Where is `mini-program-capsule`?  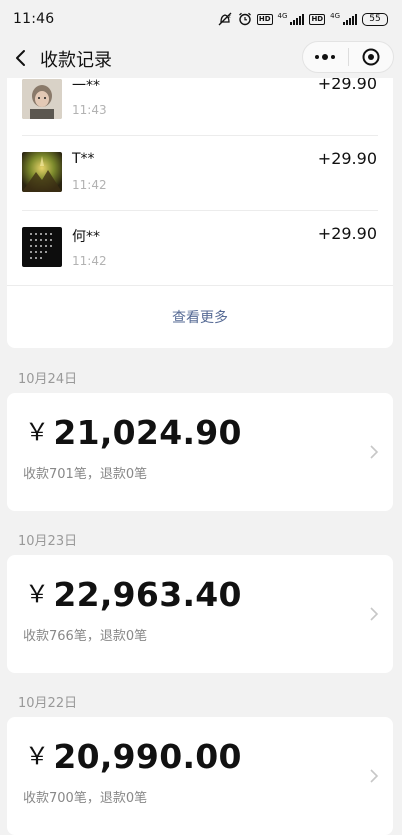 mini-program-capsule is located at coordinates (348, 57).